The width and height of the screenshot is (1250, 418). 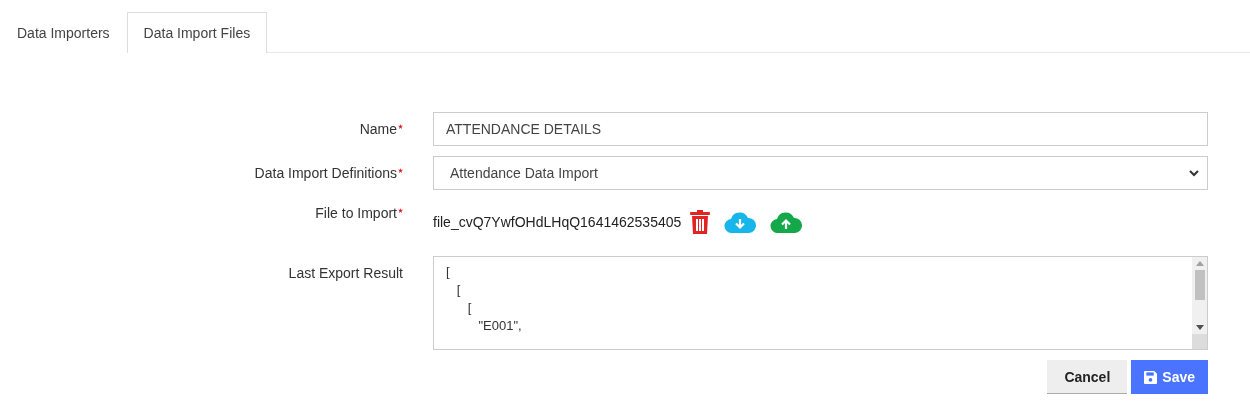 What do you see at coordinates (1199, 327) in the screenshot?
I see `scroll-down-icon` at bounding box center [1199, 327].